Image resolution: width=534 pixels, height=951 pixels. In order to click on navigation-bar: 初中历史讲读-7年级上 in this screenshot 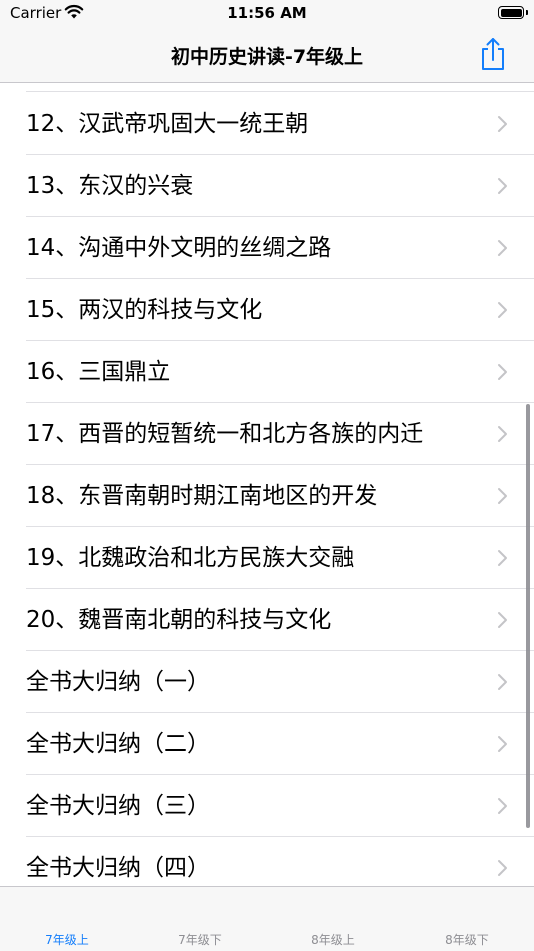, I will do `click(267, 56)`.